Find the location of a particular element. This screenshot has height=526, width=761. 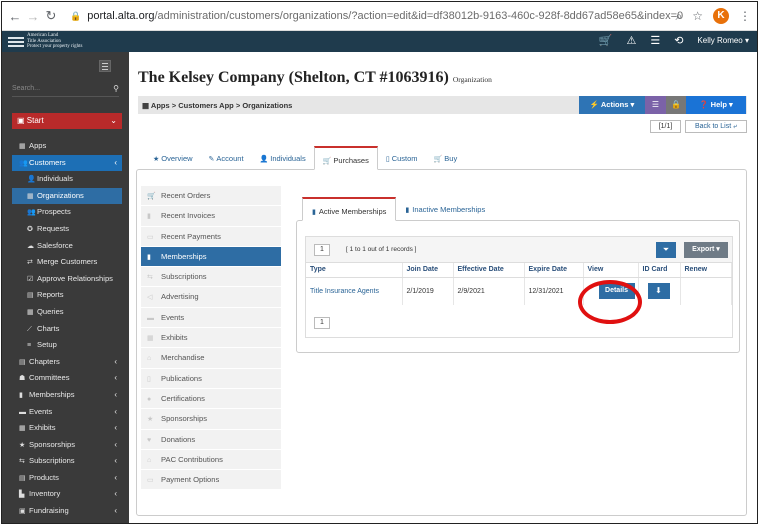

merge-icon: ⇄ is located at coordinates (30, 263).